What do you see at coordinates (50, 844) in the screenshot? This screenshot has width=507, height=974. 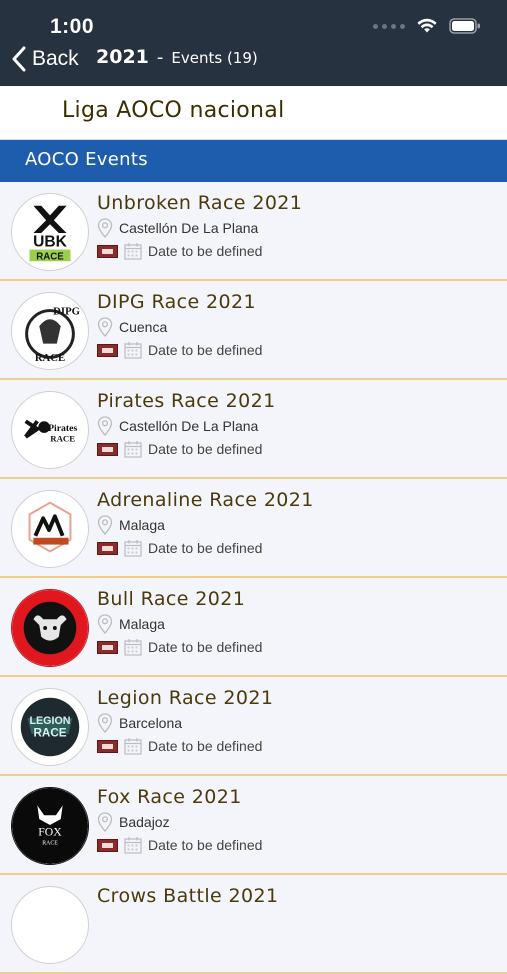 I see `fox-logo-sub: RACE` at bounding box center [50, 844].